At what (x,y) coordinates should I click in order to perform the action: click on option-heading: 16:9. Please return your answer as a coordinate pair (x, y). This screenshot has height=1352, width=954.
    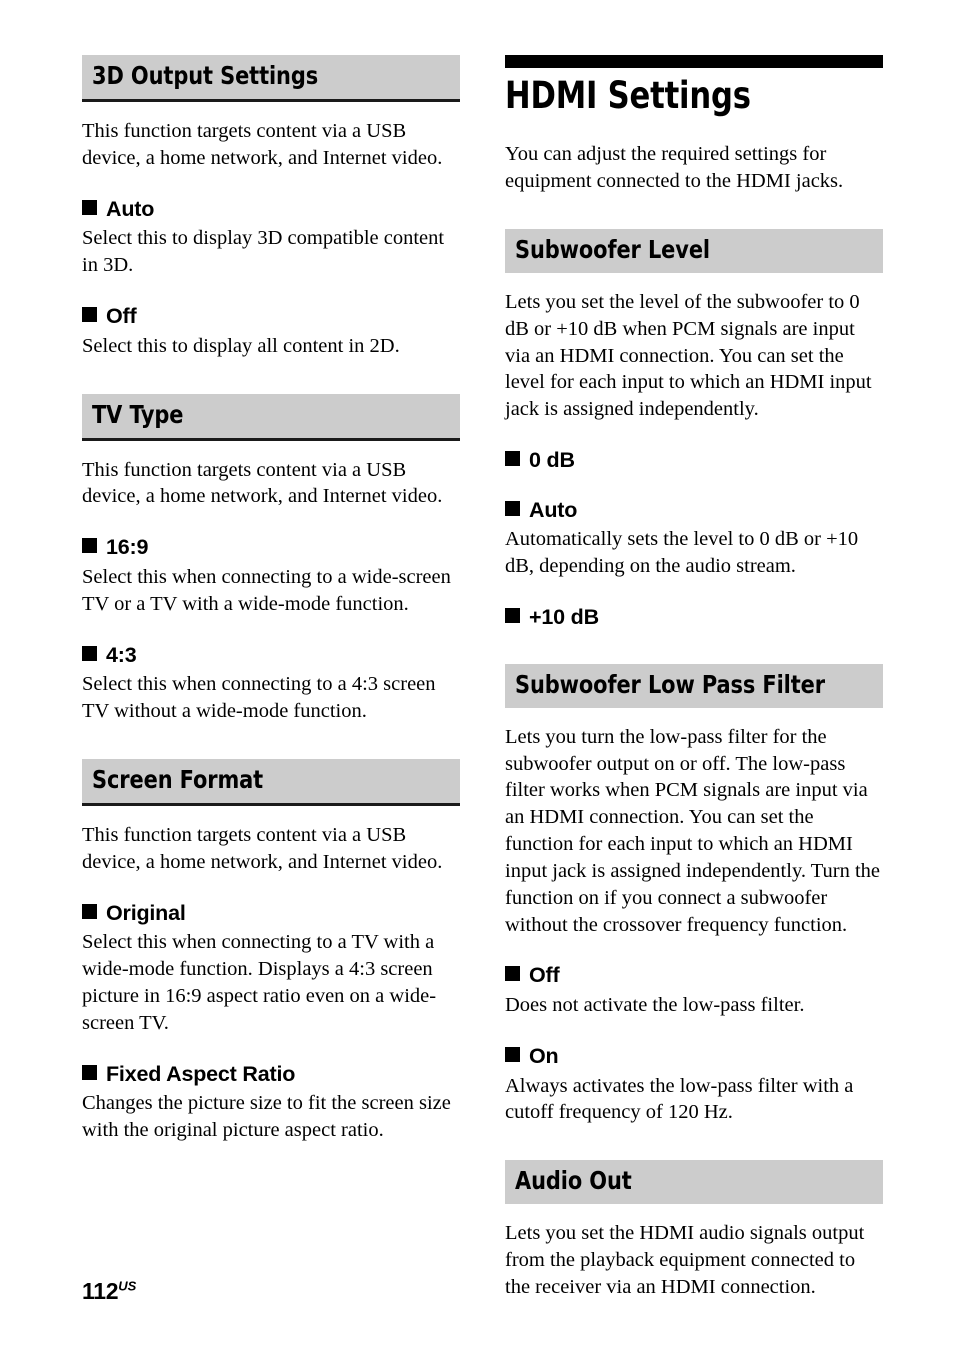
    Looking at the image, I should click on (271, 548).